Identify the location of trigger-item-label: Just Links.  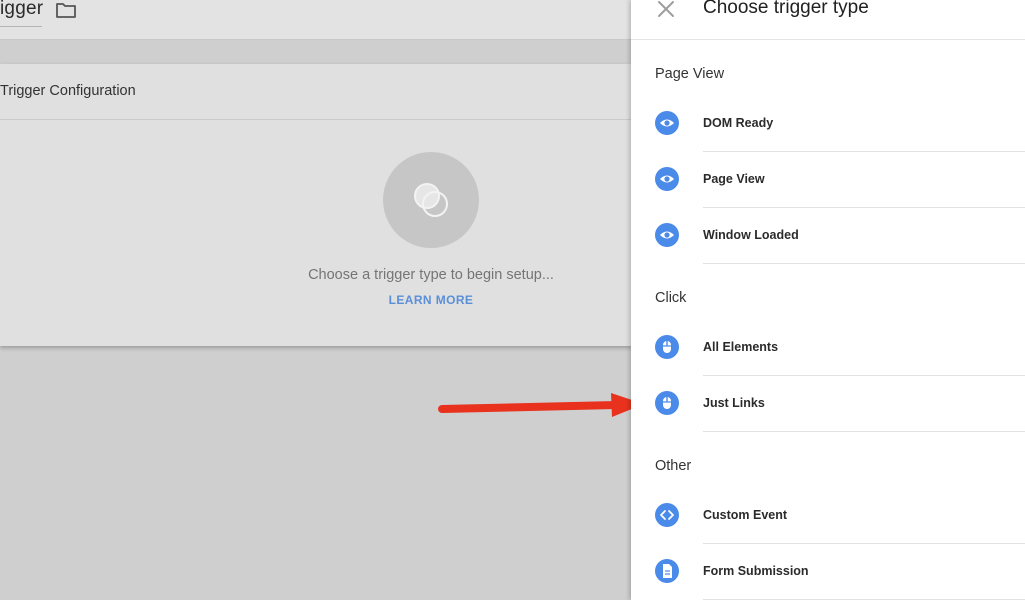
(734, 403).